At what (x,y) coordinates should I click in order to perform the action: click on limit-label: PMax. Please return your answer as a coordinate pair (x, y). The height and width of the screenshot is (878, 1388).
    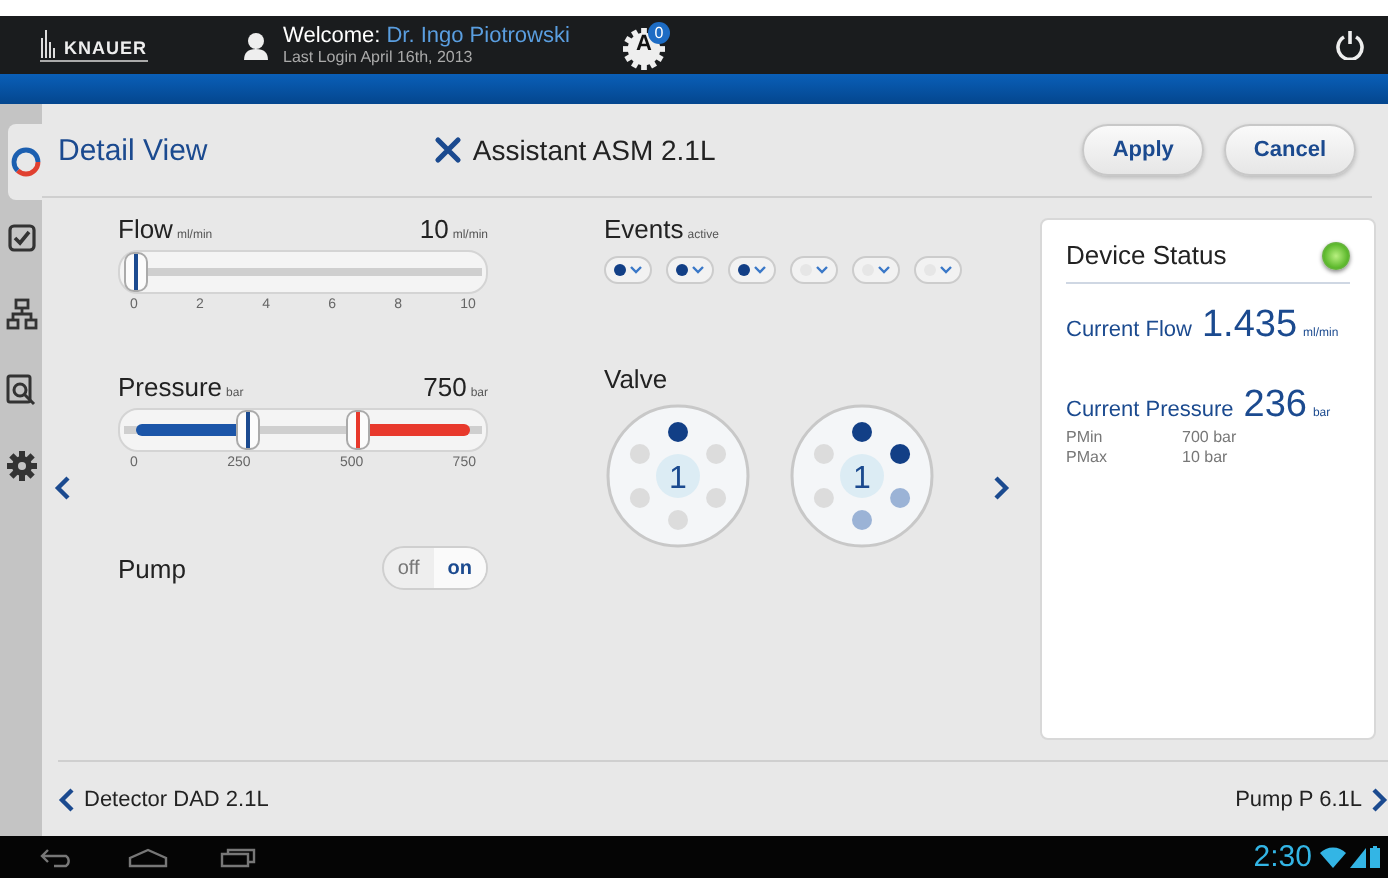
    Looking at the image, I should click on (1087, 458).